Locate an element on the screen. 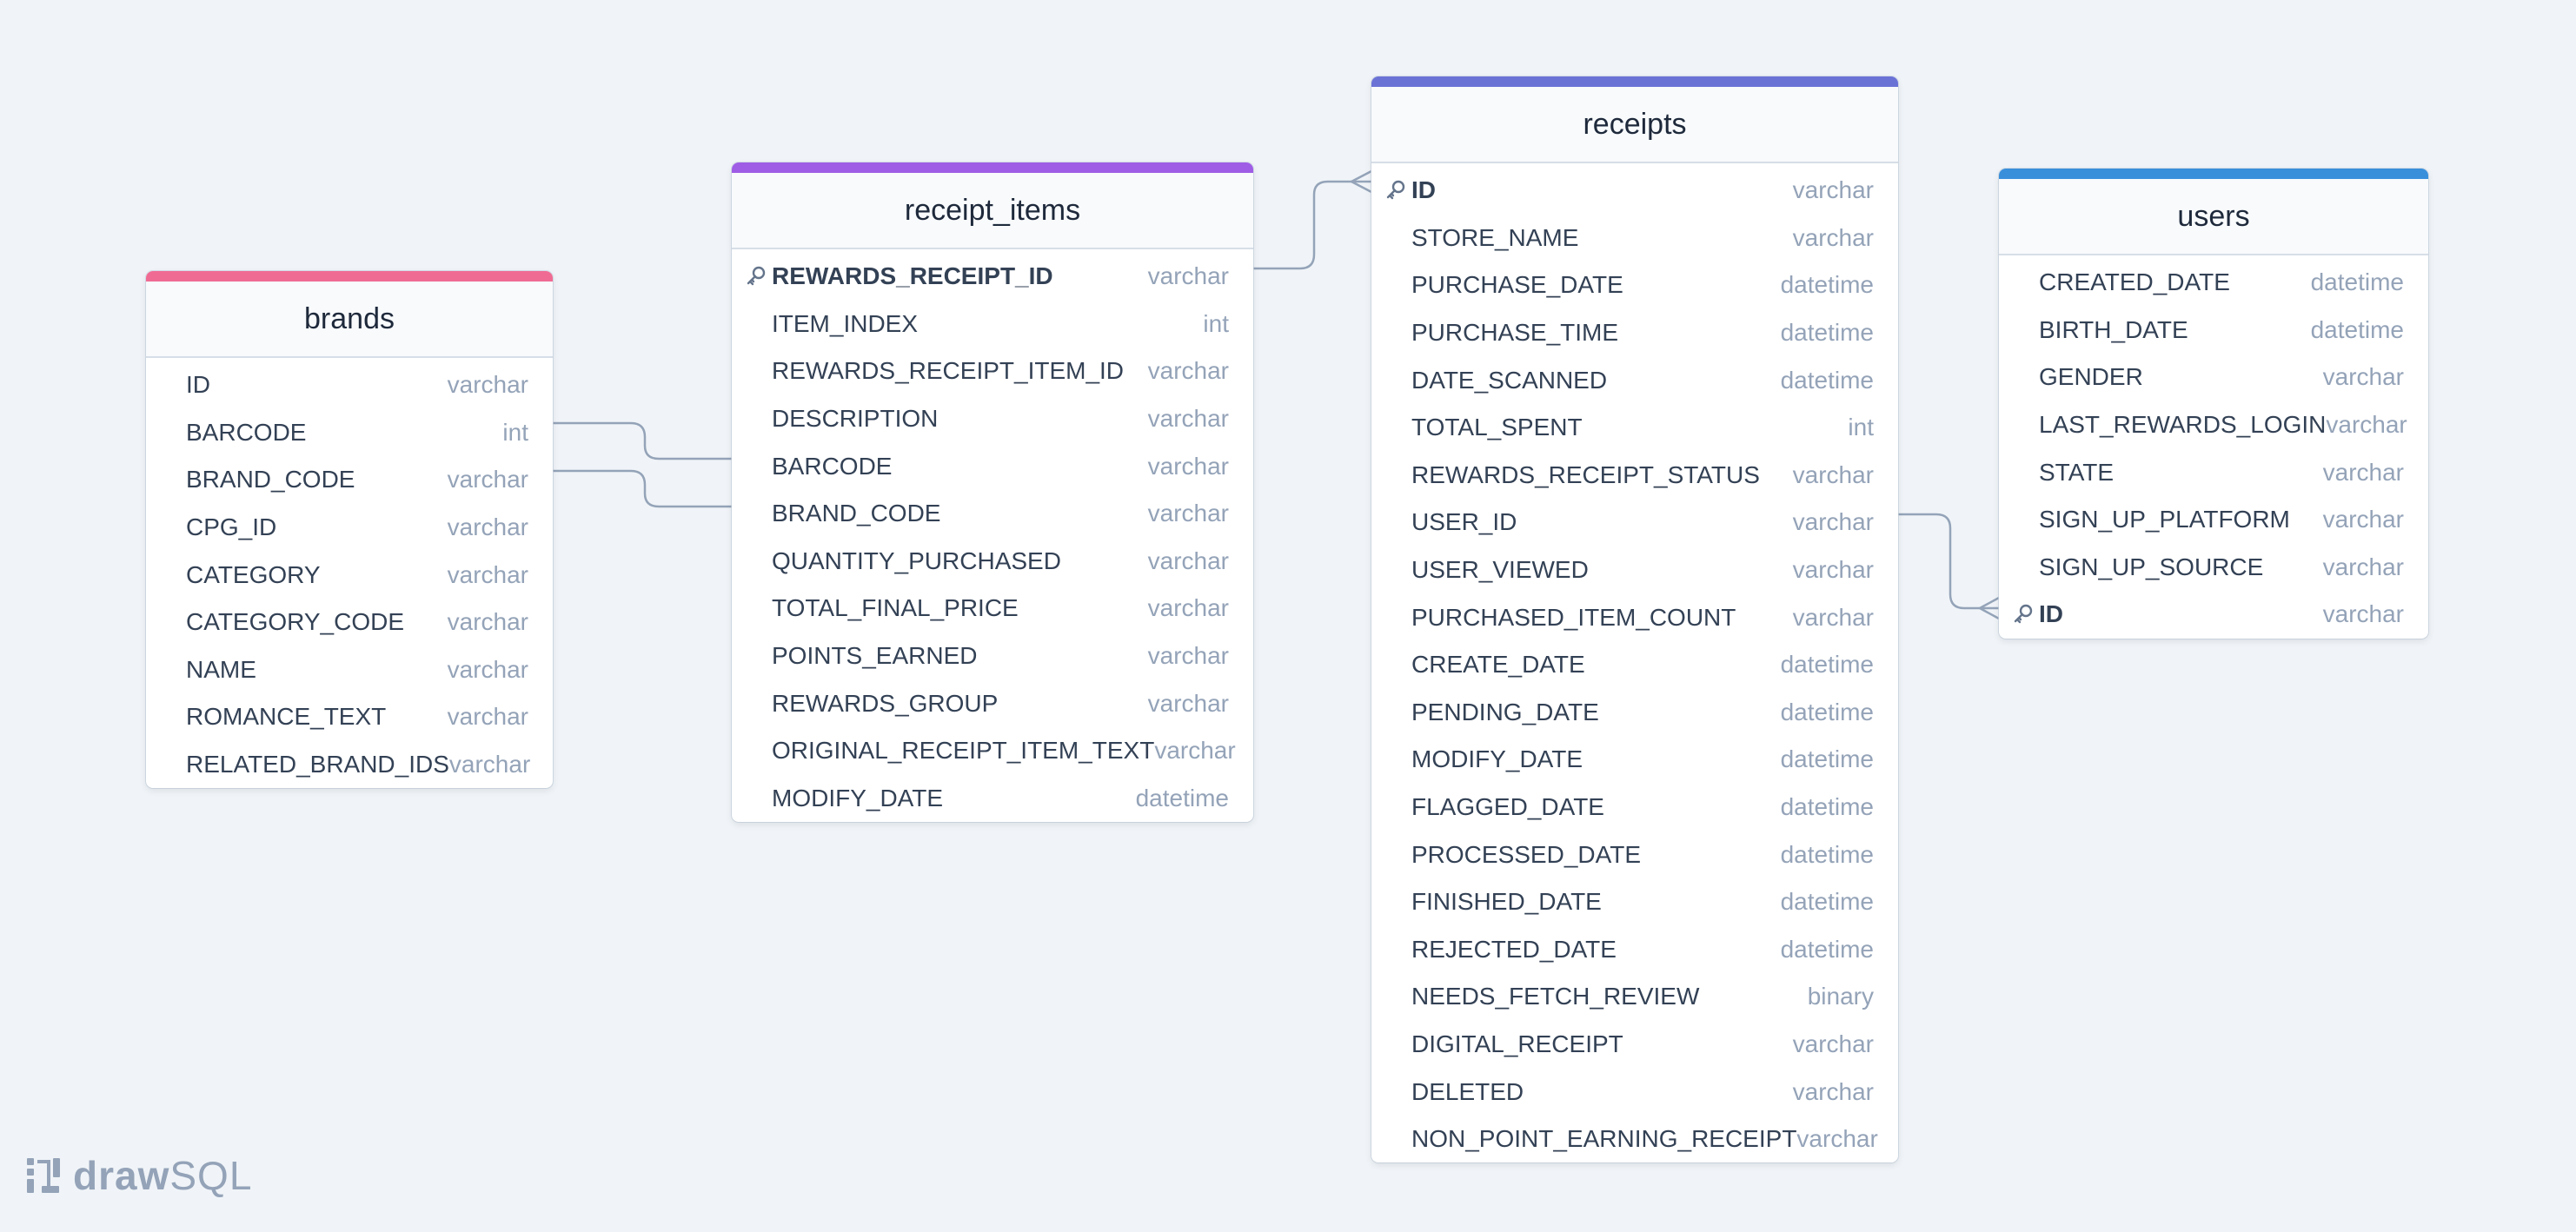 The image size is (2576, 1232). column-row: CPG_ID varchar is located at coordinates (349, 528).